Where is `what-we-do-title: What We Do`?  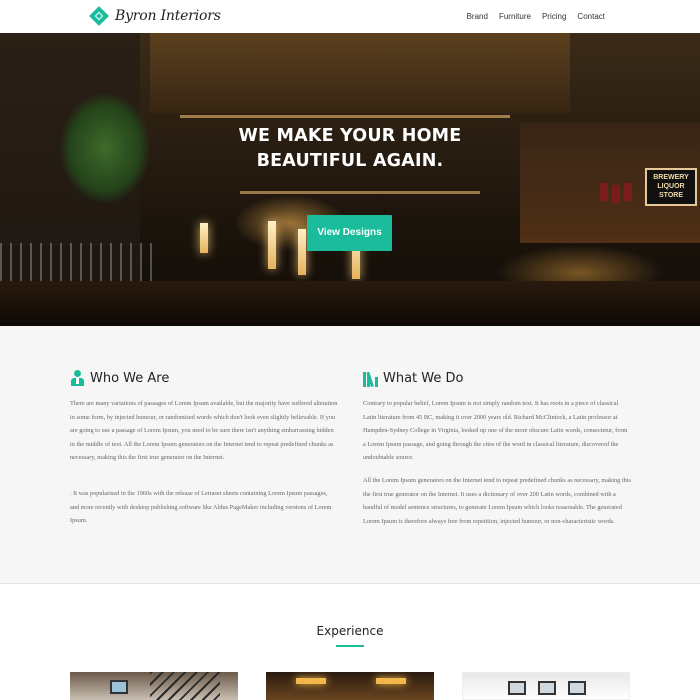
what-we-do-title: What We Do is located at coordinates (423, 378).